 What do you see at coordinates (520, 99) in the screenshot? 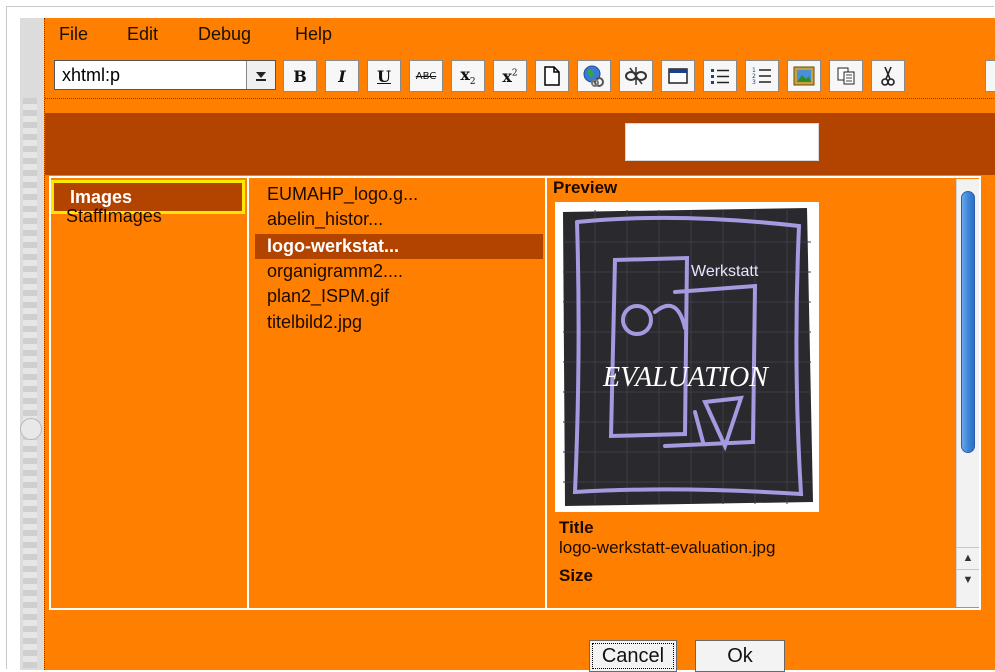
I see `toolbar-divider` at bounding box center [520, 99].